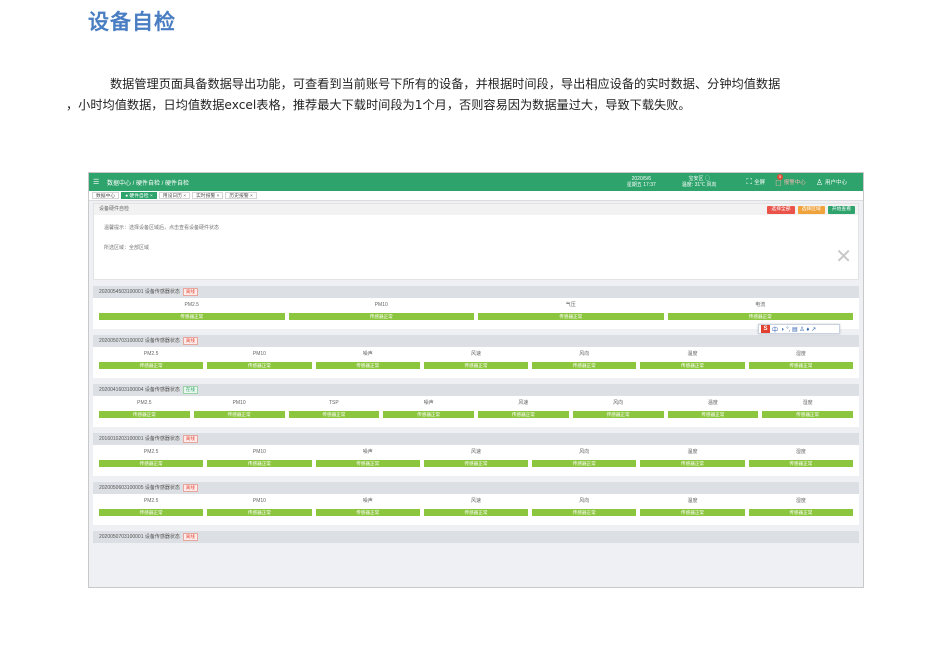 The width and height of the screenshot is (945, 653). I want to click on time-text: 星期五 17:37, so click(641, 185).